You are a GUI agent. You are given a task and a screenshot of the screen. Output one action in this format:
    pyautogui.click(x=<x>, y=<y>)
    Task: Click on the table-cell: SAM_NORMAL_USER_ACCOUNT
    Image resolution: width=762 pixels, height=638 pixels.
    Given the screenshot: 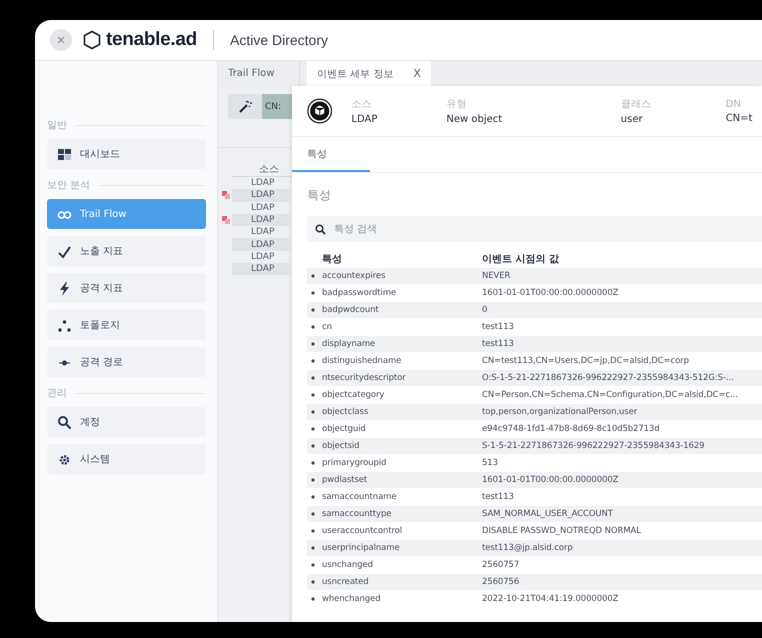 What is the action you would take?
    pyautogui.click(x=547, y=514)
    